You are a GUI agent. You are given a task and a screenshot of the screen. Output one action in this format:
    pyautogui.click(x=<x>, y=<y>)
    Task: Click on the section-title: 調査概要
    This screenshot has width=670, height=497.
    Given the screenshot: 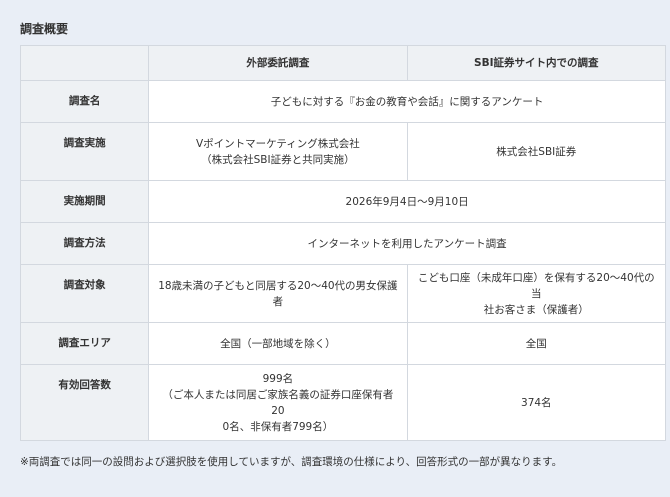 What is the action you would take?
    pyautogui.click(x=44, y=29)
    